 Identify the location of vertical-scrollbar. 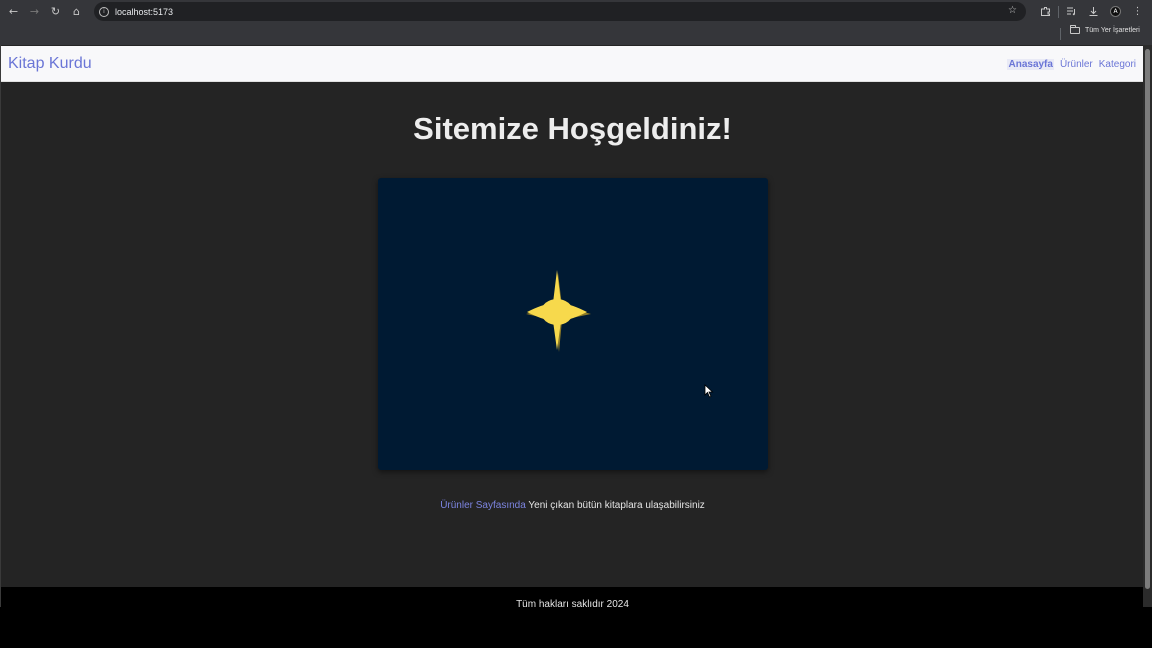
(1147, 326).